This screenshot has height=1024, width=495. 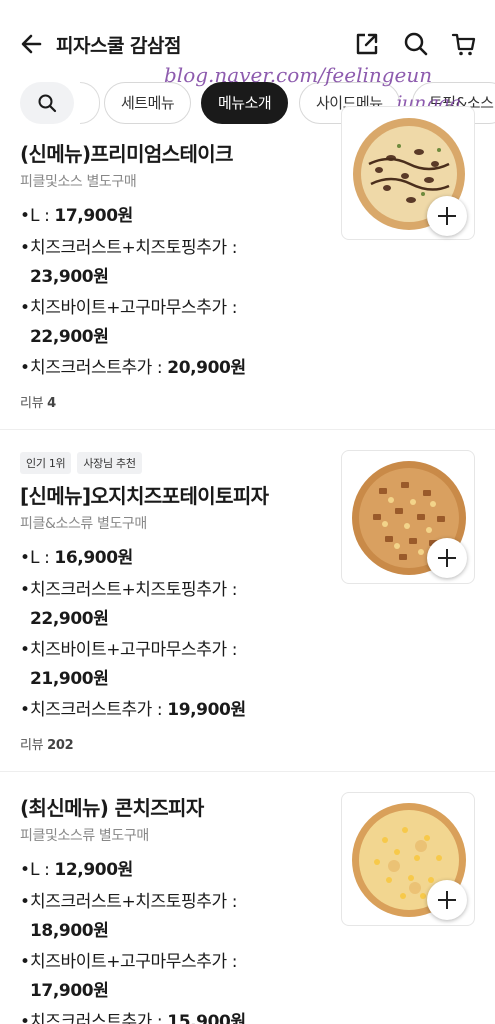 What do you see at coordinates (133, 710) in the screenshot?
I see `price-line: •치즈크러스트추가 : 19,900원` at bounding box center [133, 710].